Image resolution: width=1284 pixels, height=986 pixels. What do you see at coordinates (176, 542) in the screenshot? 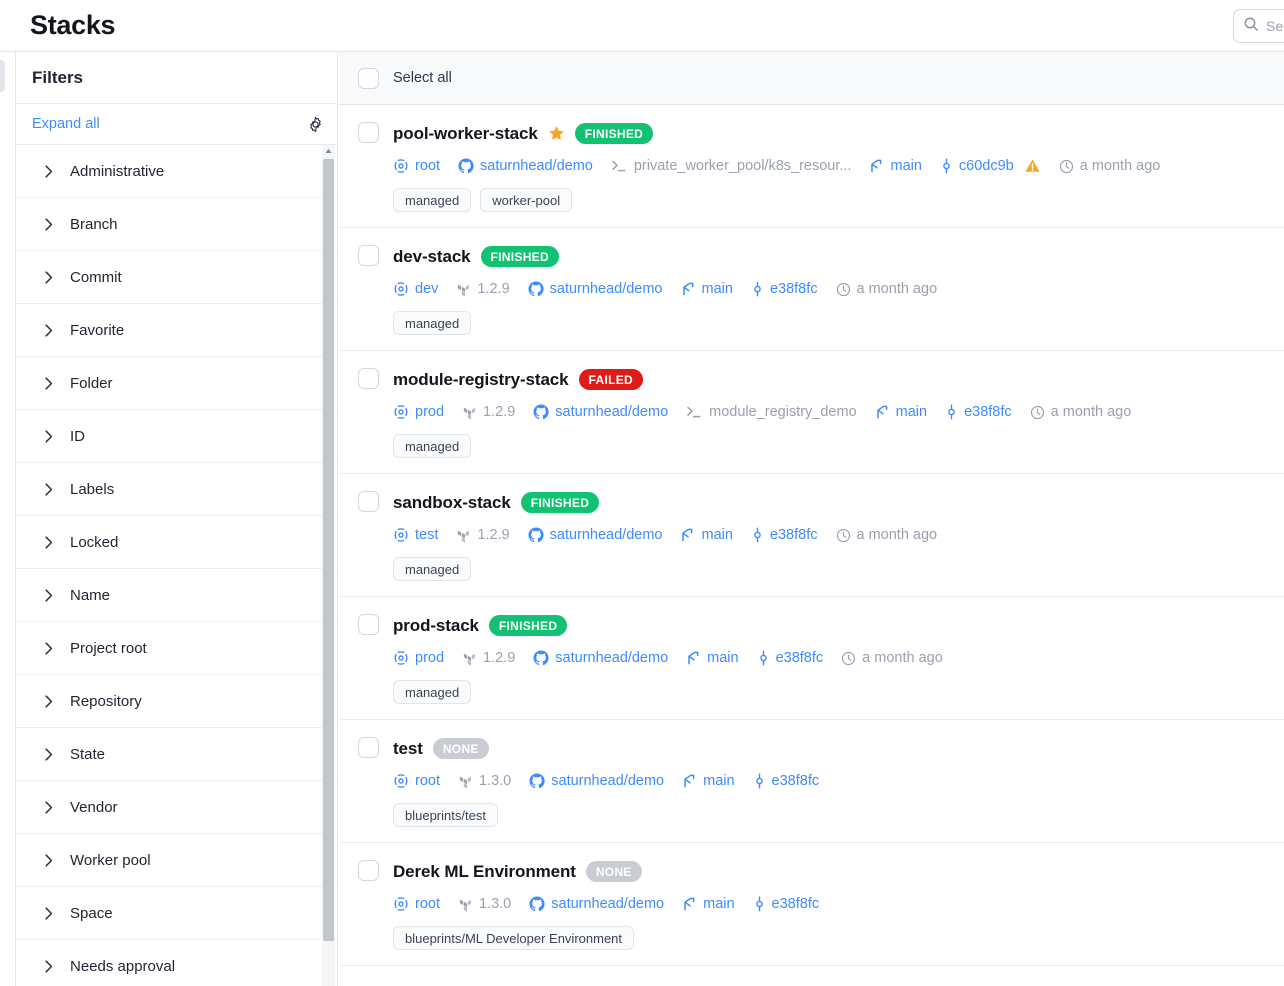
I see `filter-row-locked: Locked` at bounding box center [176, 542].